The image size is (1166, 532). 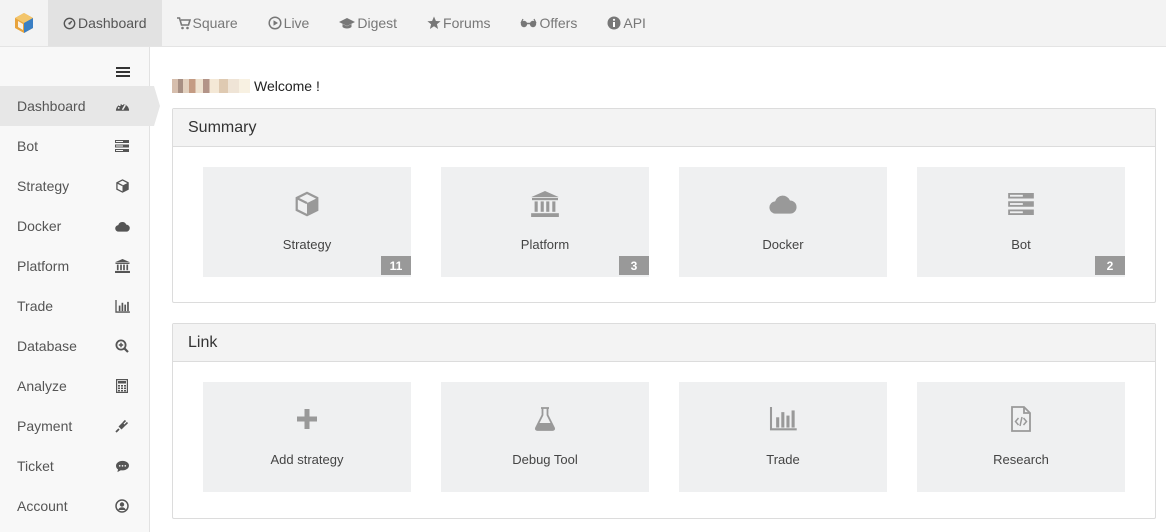 I want to click on link-tile-research: Research, so click(x=1021, y=437).